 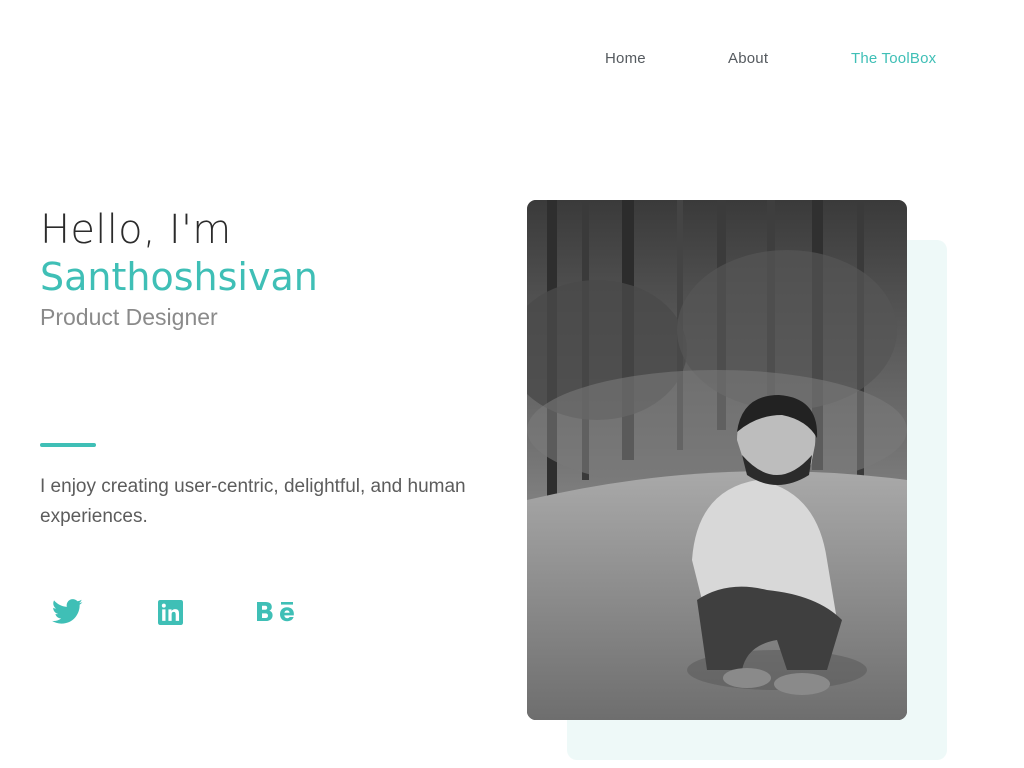 I want to click on accent-divider, so click(x=68, y=445).